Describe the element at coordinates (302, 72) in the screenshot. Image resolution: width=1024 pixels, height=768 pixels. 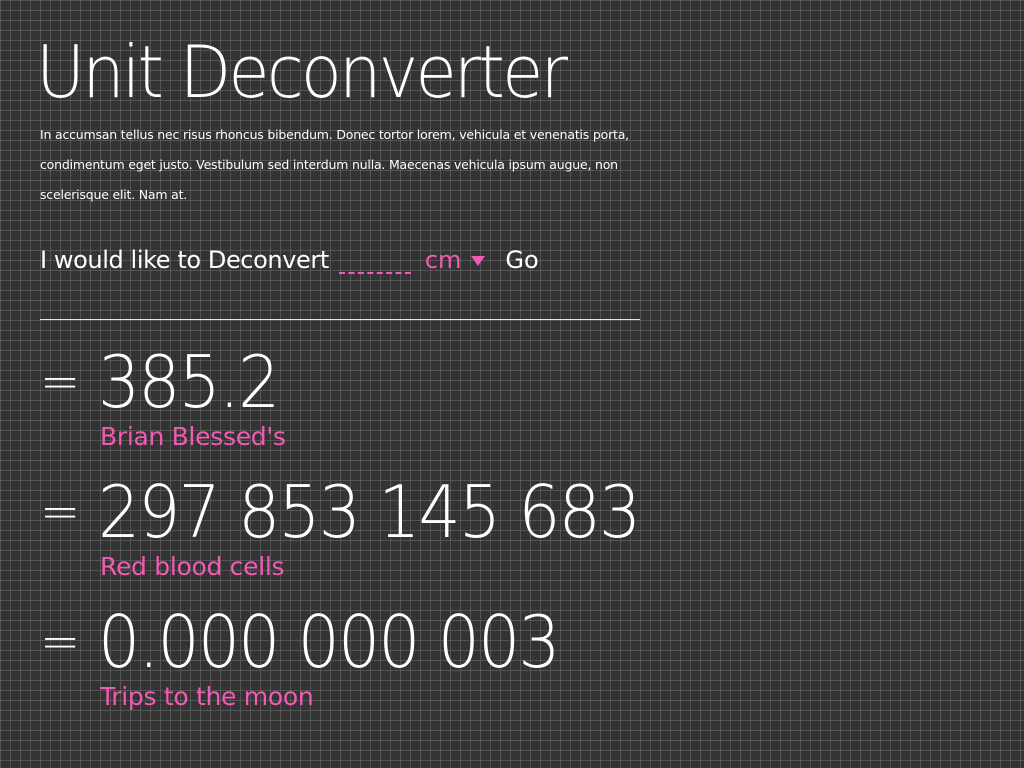
I see `page-title: Unit Deconverter` at that location.